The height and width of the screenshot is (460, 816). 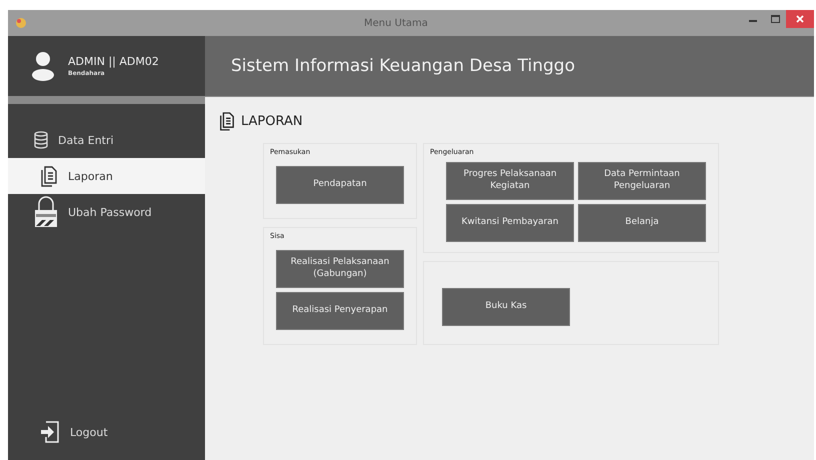 I want to click on report-button: Kwitansi Pembayaran, so click(x=510, y=223).